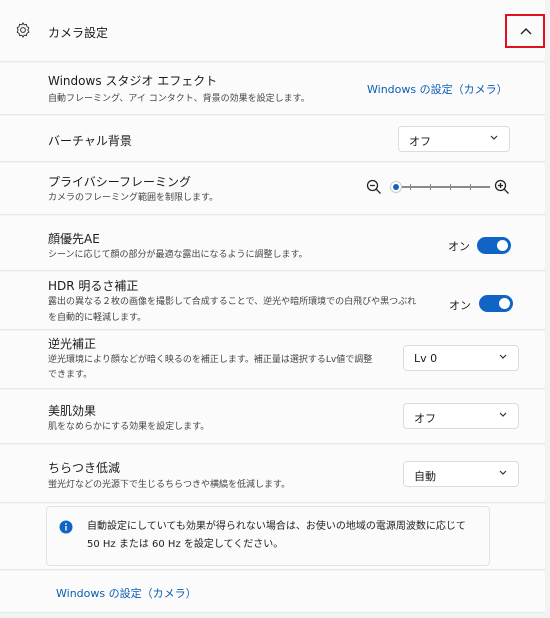 The image size is (550, 618). Describe the element at coordinates (461, 474) in the screenshot. I see `flicker-dropdown: 自動` at that location.